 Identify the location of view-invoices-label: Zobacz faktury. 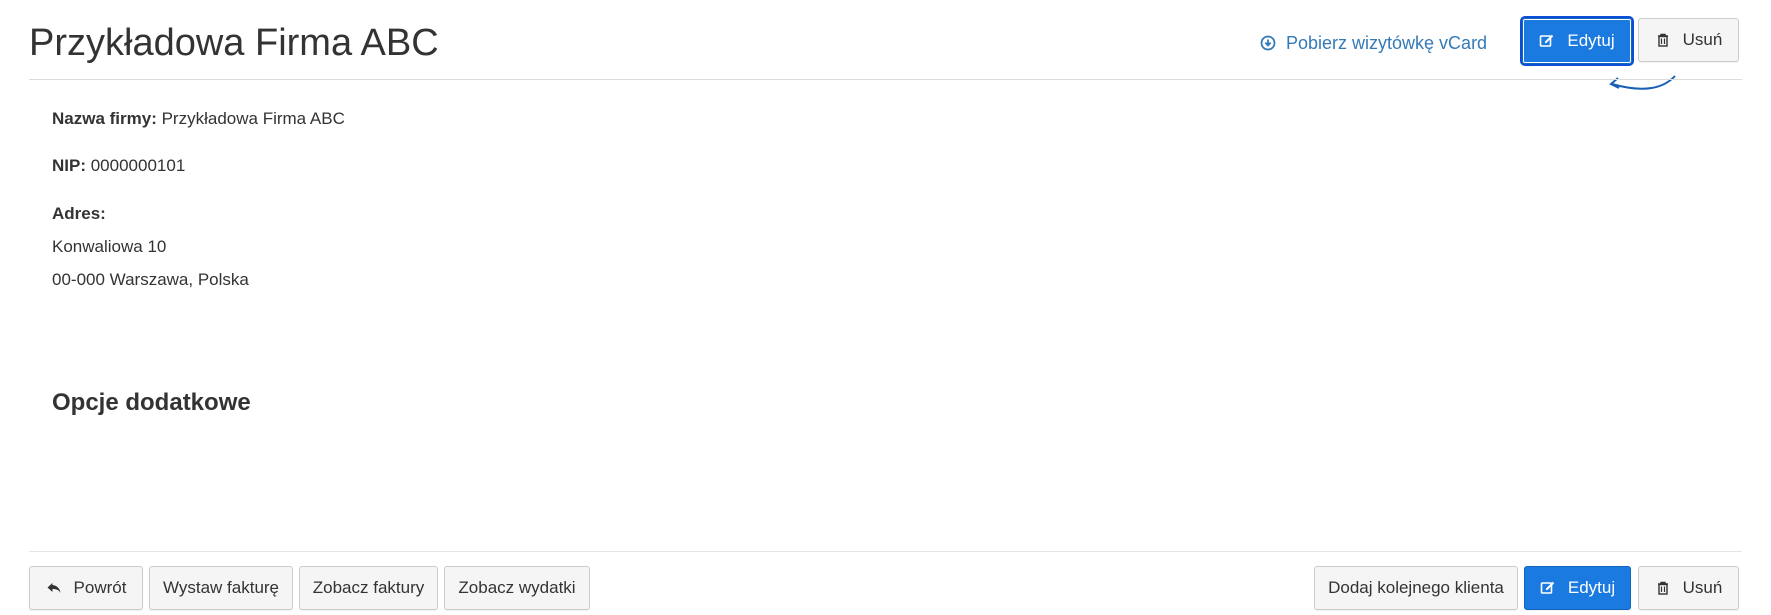
(368, 587).